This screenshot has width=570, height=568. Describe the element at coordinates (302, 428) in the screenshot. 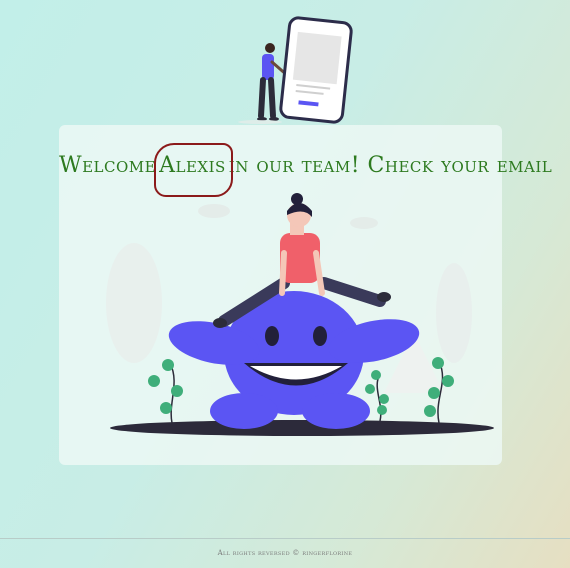

I see `ground-shadow` at that location.